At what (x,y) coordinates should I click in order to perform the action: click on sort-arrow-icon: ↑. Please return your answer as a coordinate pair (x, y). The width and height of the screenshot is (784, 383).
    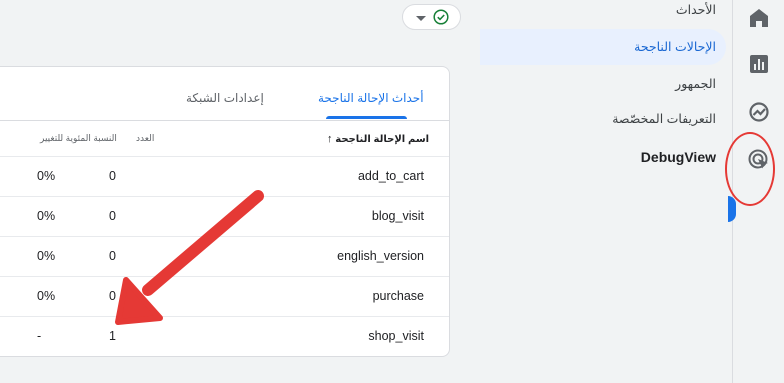
    Looking at the image, I should click on (330, 139).